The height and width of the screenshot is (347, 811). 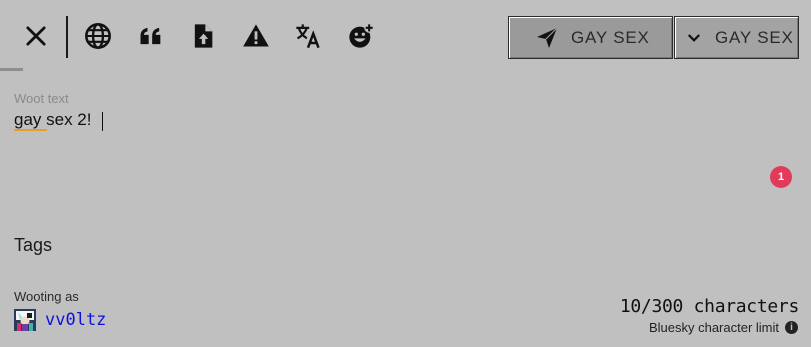 What do you see at coordinates (203, 36) in the screenshot?
I see `file-upload-icon` at bounding box center [203, 36].